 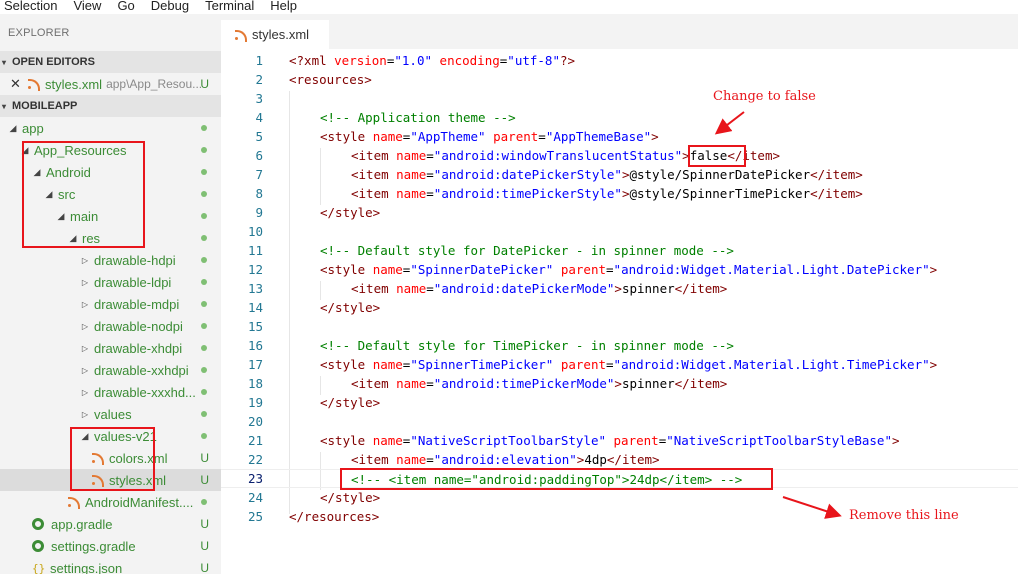 I want to click on tree-item: app.gradle U, so click(x=110, y=524).